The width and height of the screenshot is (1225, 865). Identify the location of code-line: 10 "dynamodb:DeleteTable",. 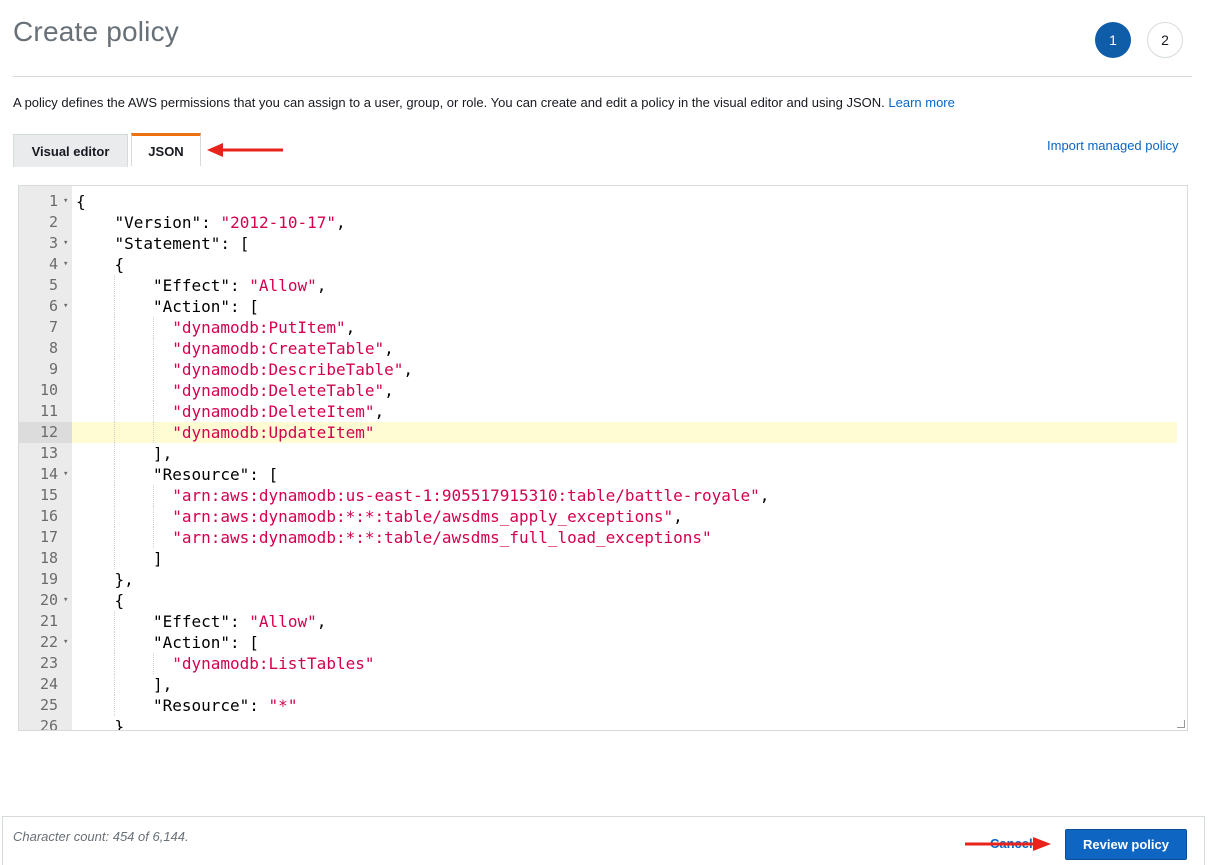
(603, 390).